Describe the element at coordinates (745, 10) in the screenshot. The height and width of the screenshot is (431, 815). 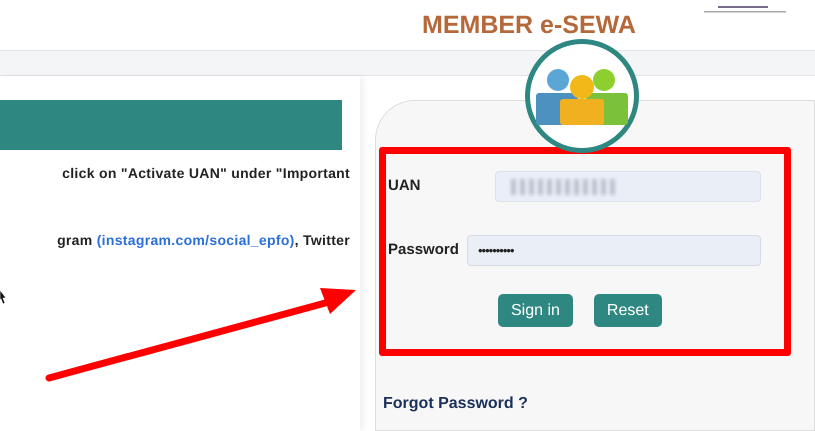
I see `emblem-icon` at that location.